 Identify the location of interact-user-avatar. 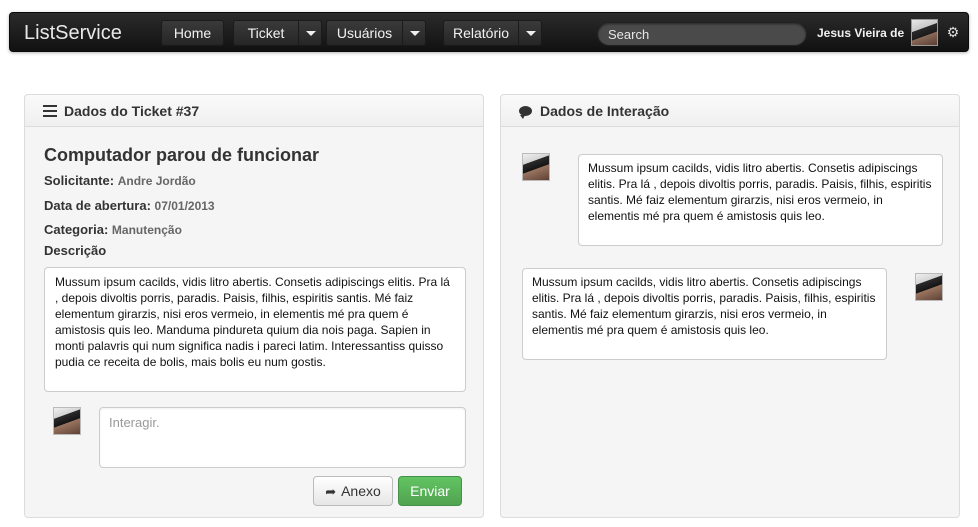
(67, 421).